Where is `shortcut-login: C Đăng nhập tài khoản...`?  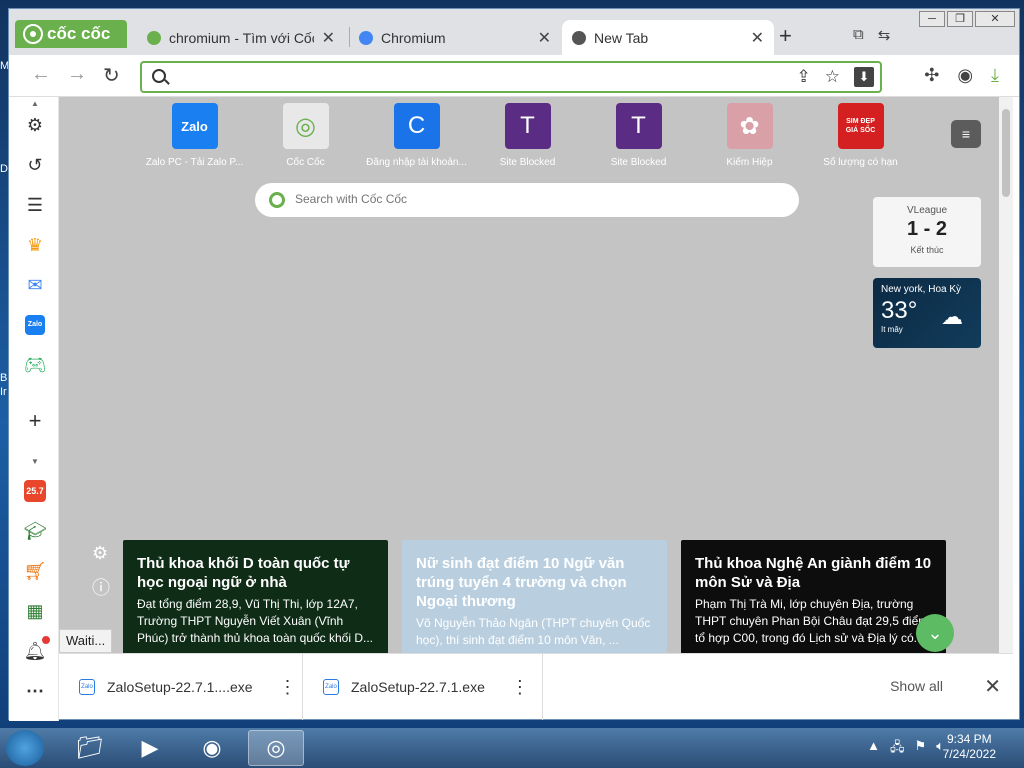
shortcut-login: C Đăng nhập tài khoản... is located at coordinates (416, 135).